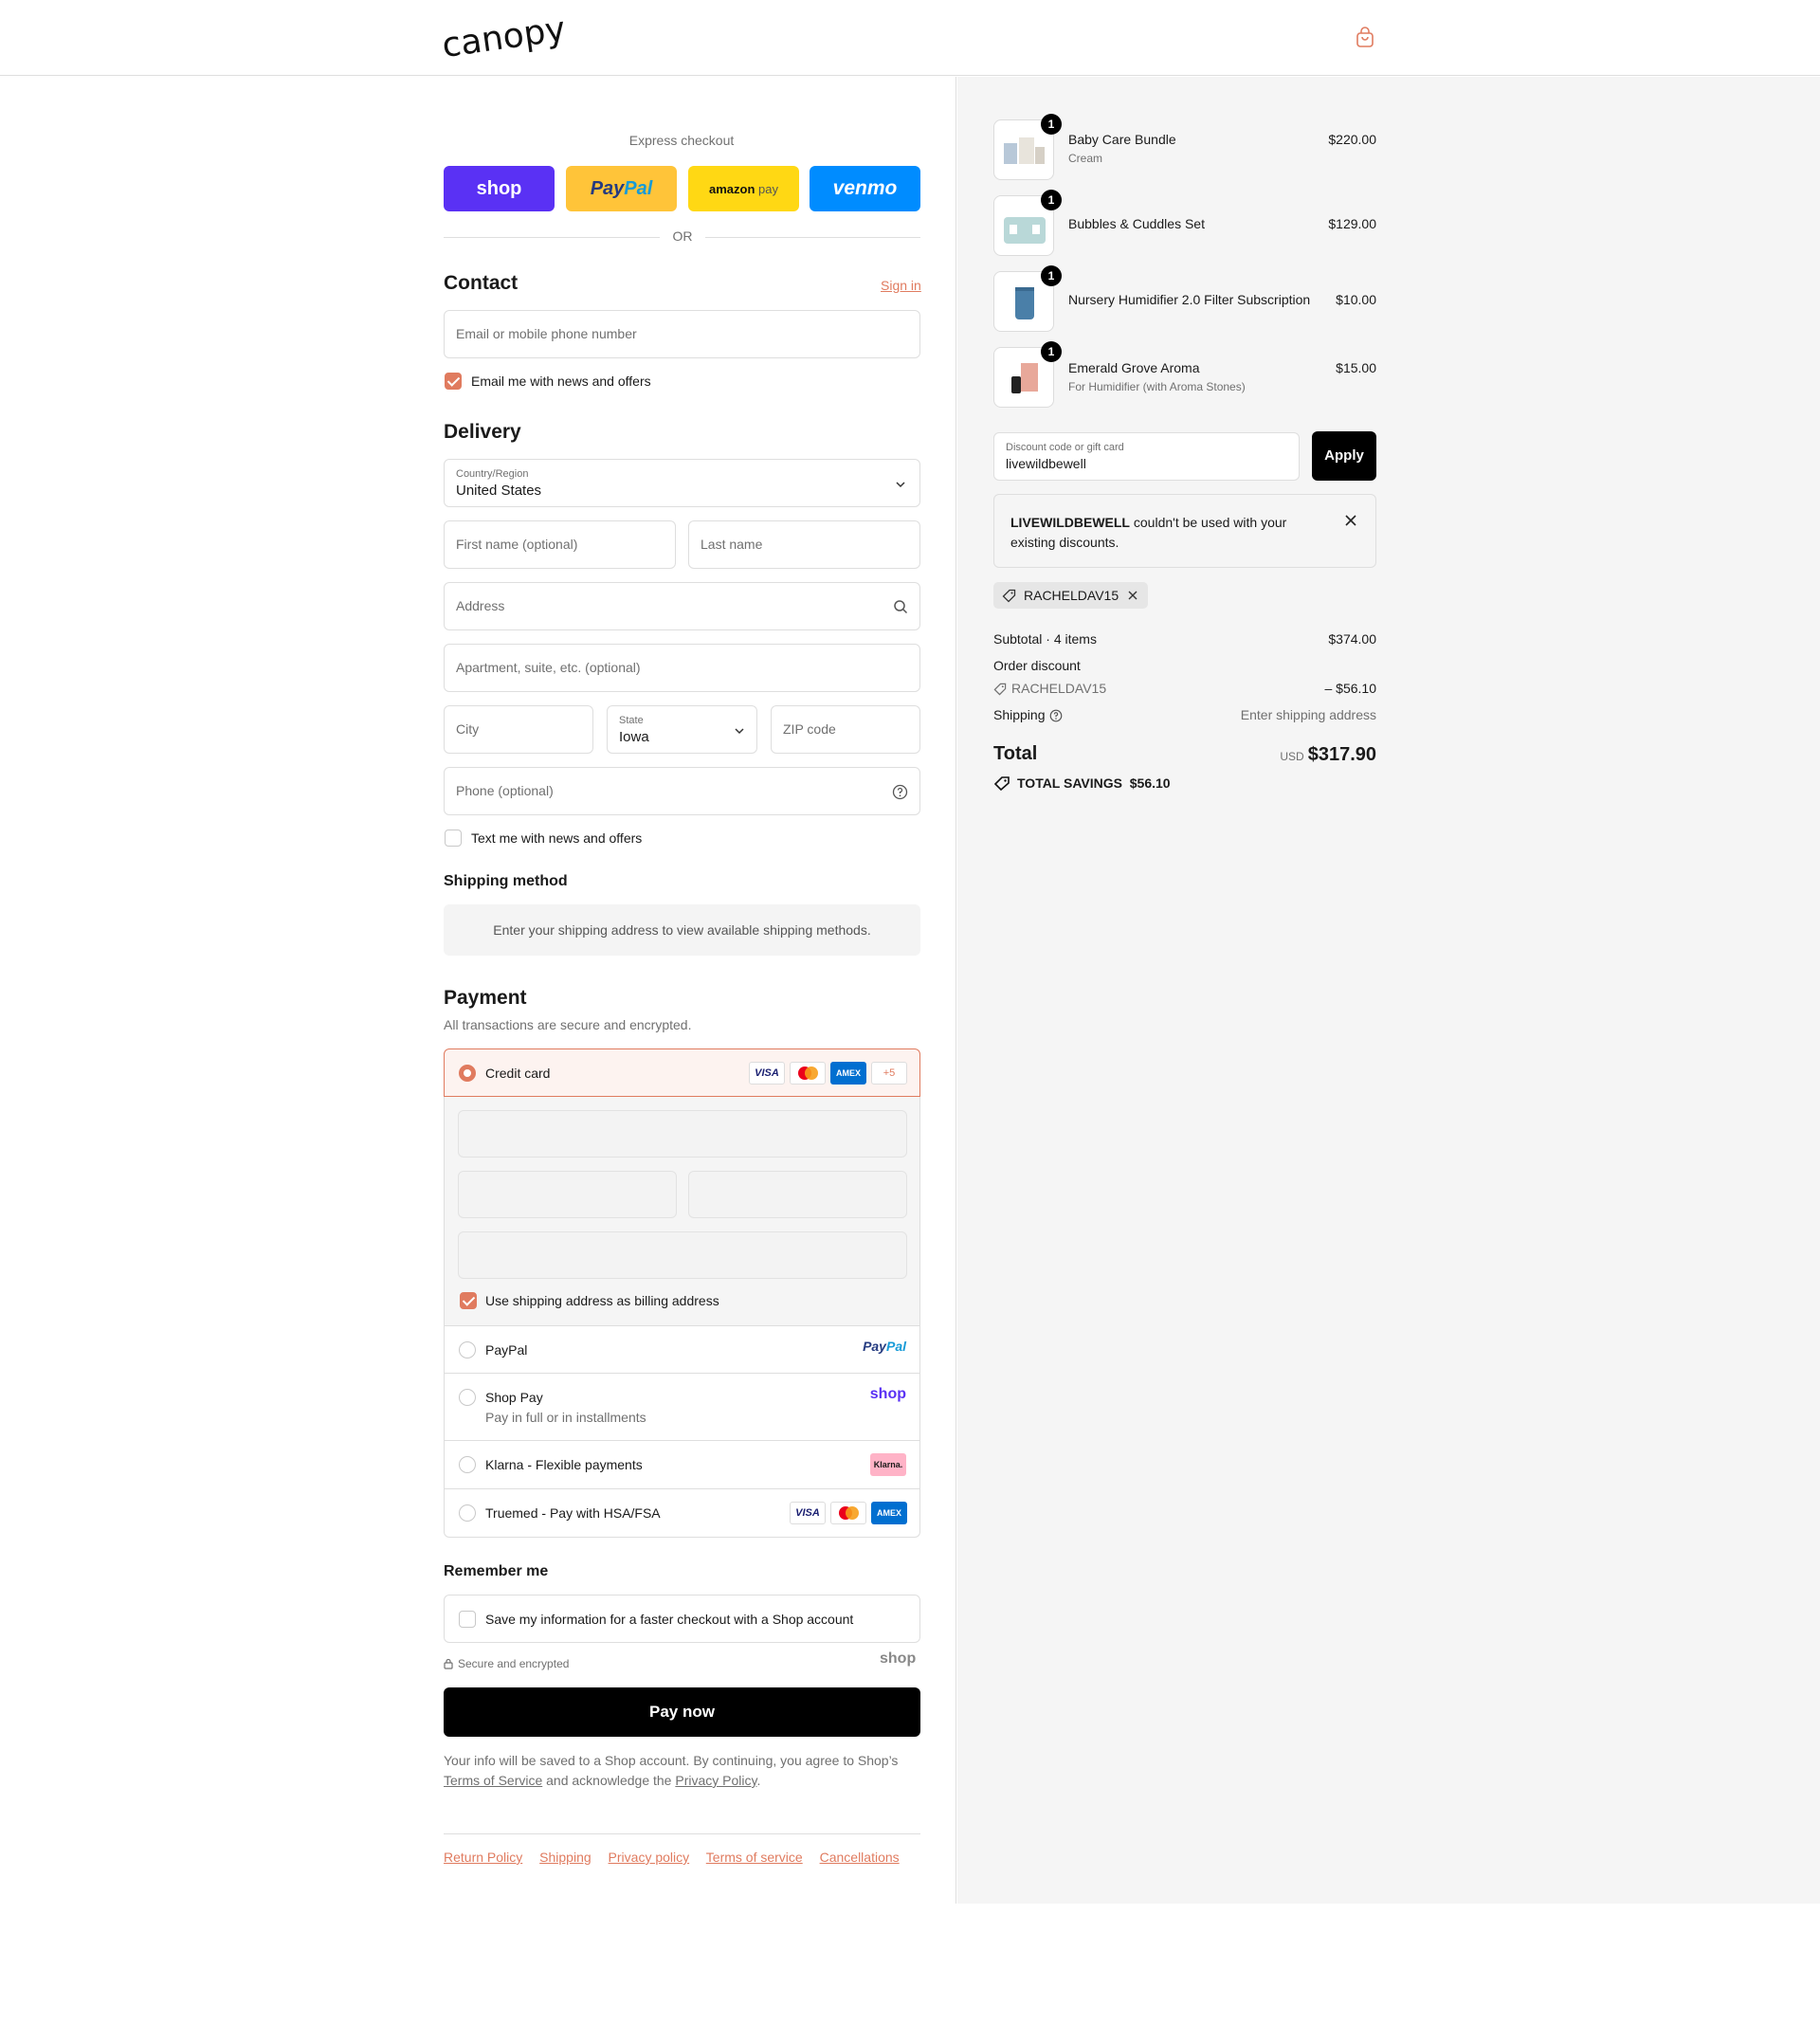 The image size is (1820, 2042). Describe the element at coordinates (649, 1857) in the screenshot. I see `privacy-policy-footer-link: Privacy policy` at that location.